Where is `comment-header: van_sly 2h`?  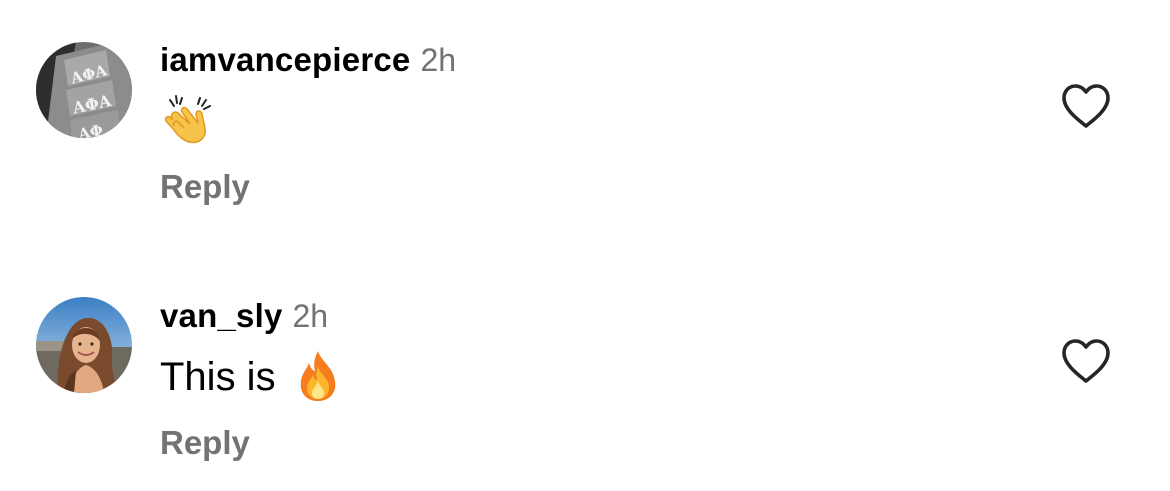 comment-header: van_sly 2h is located at coordinates (244, 315).